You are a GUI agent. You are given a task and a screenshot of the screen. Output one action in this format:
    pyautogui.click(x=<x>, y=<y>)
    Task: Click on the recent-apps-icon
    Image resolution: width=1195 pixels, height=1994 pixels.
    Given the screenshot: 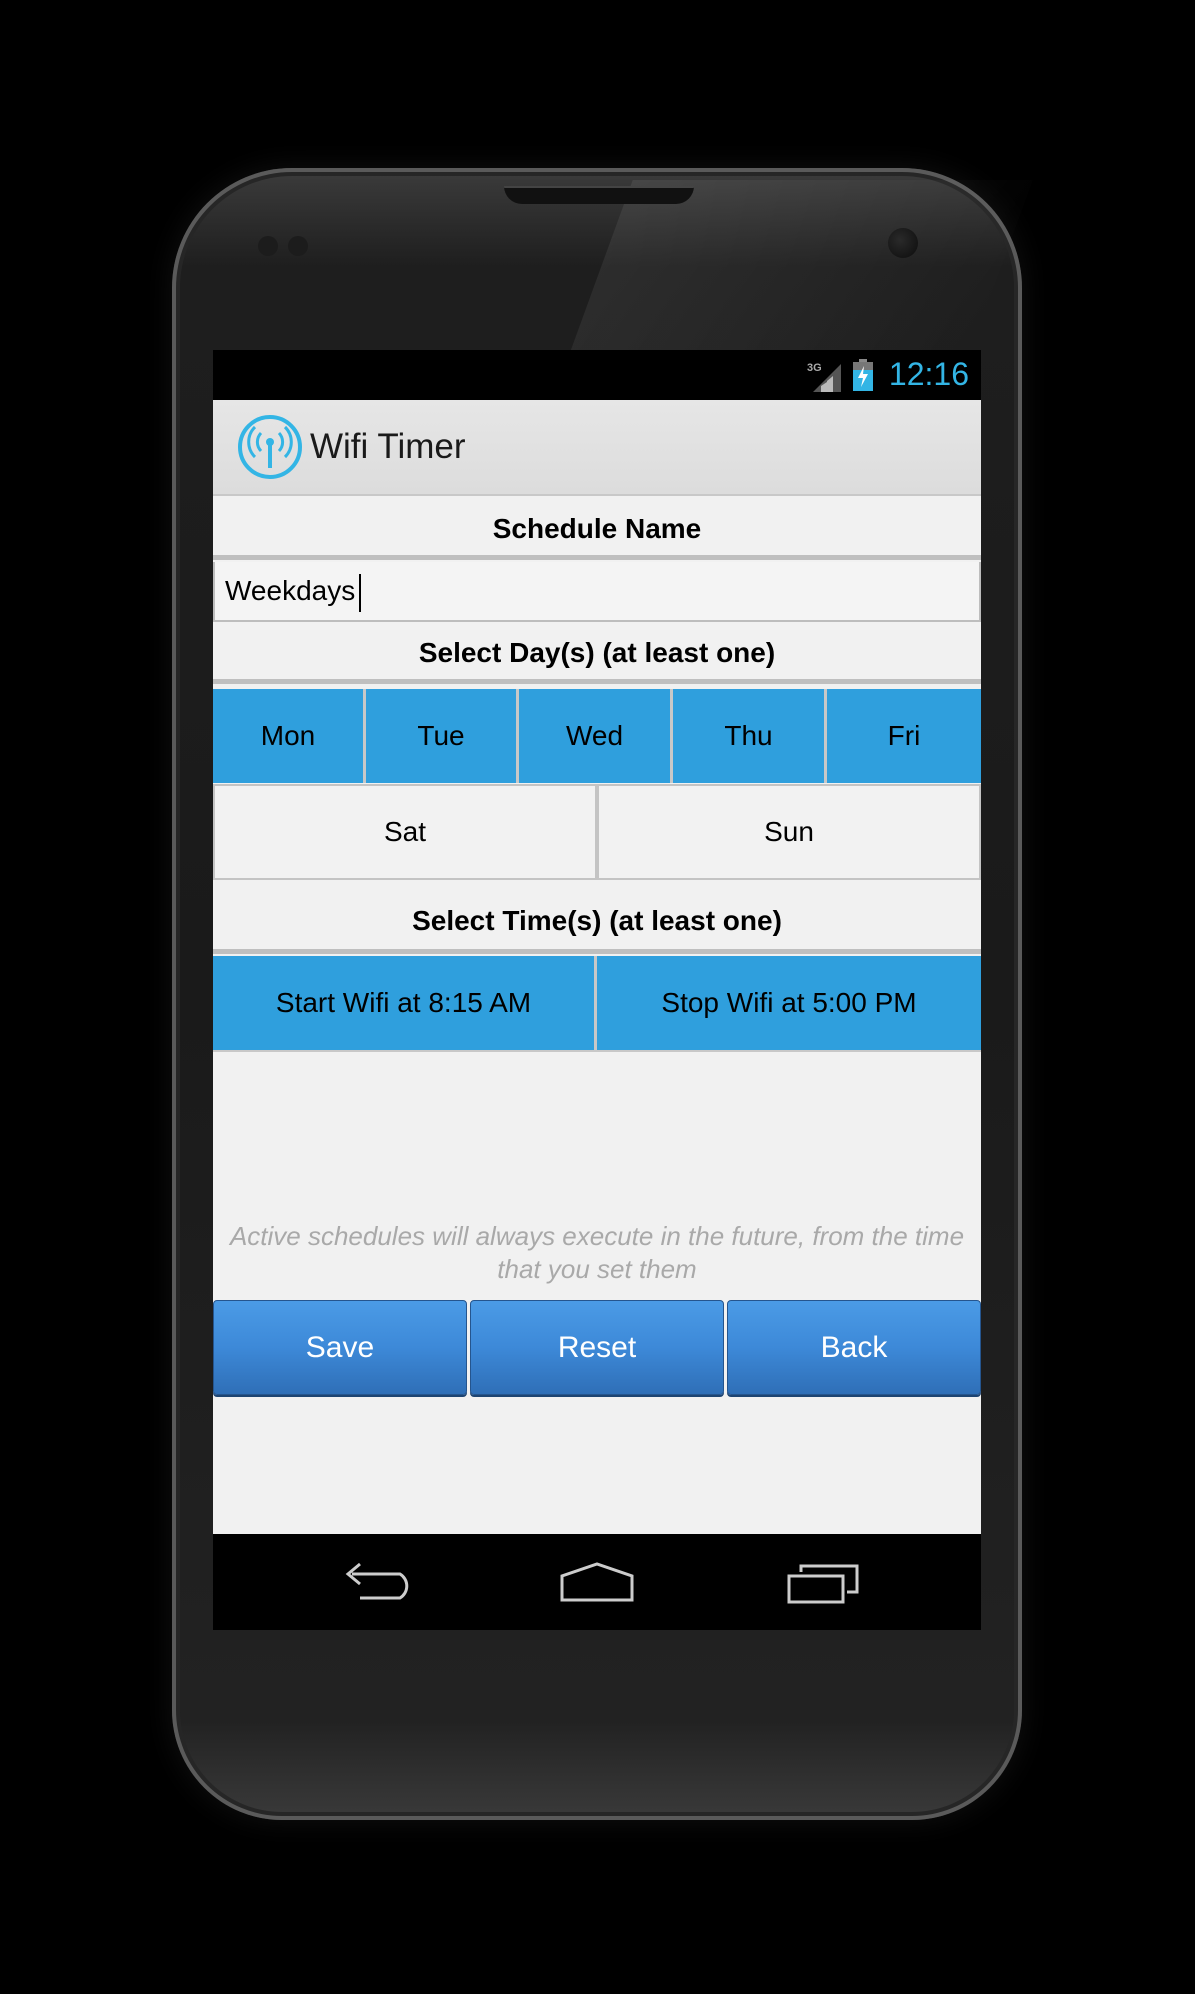 What is the action you would take?
    pyautogui.click(x=824, y=1583)
    